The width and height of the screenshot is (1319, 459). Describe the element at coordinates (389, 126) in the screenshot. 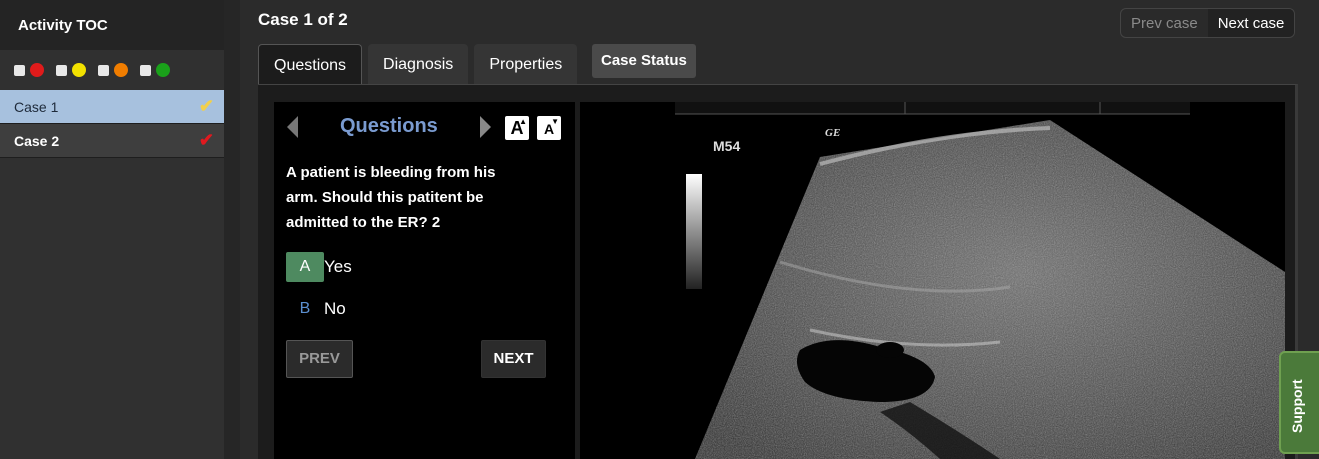

I see `questions-title: Questions` at that location.